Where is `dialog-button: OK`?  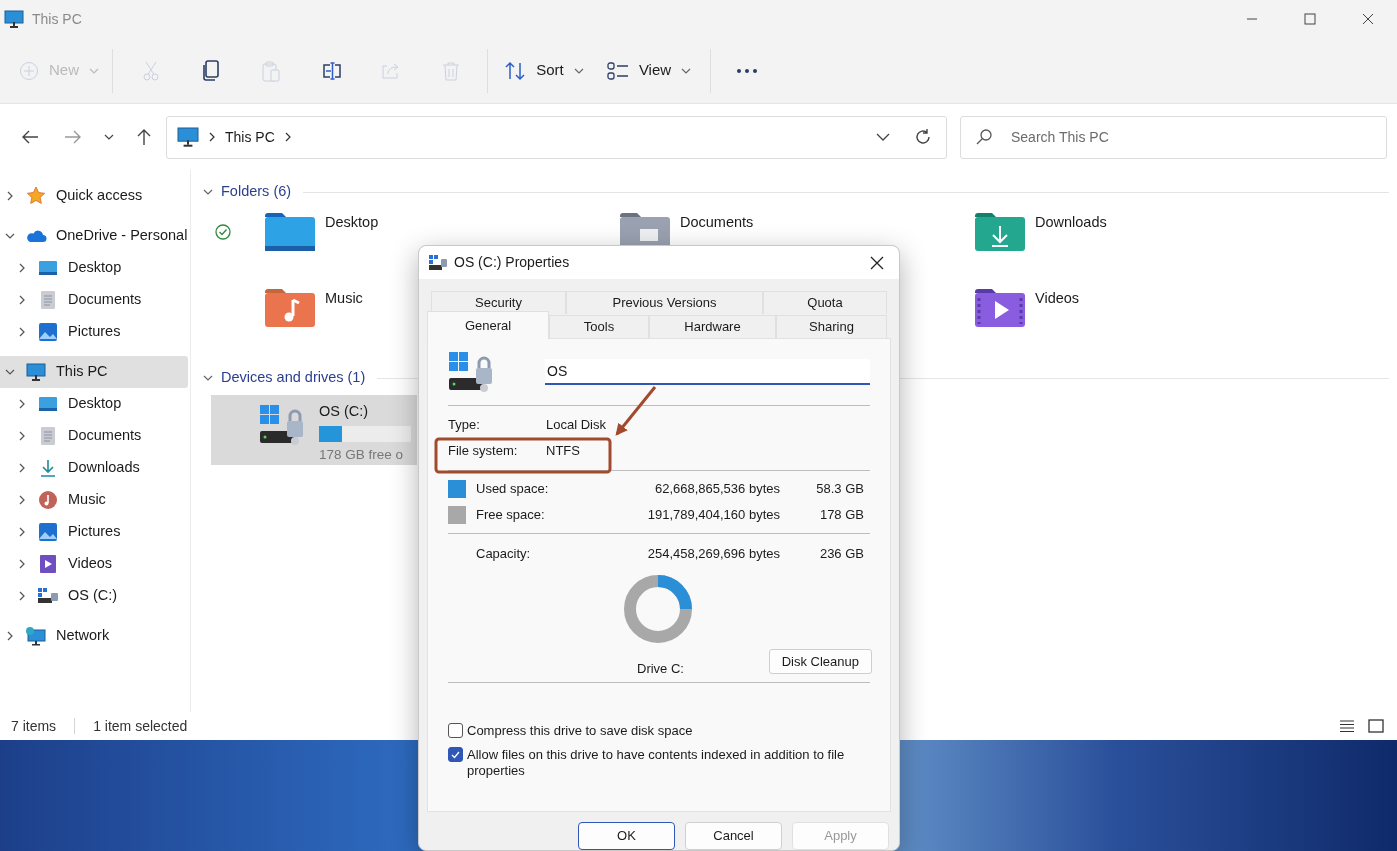 dialog-button: OK is located at coordinates (626, 836).